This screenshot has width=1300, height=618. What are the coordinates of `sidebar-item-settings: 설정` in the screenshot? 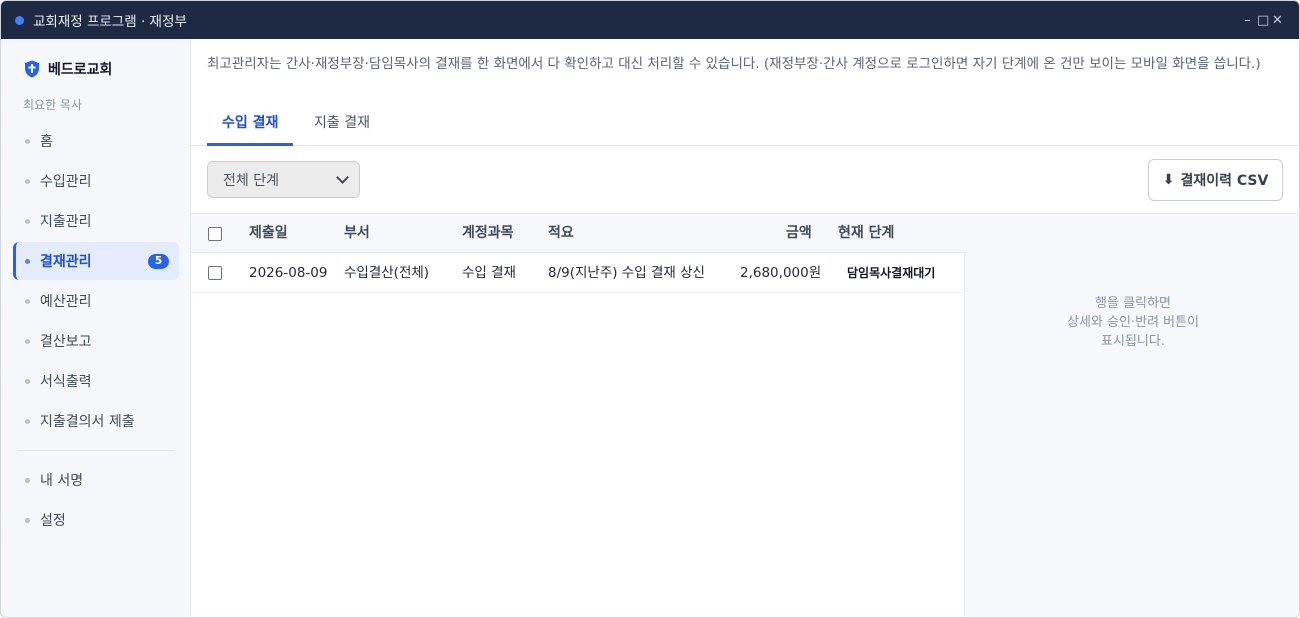 It's located at (96, 520).